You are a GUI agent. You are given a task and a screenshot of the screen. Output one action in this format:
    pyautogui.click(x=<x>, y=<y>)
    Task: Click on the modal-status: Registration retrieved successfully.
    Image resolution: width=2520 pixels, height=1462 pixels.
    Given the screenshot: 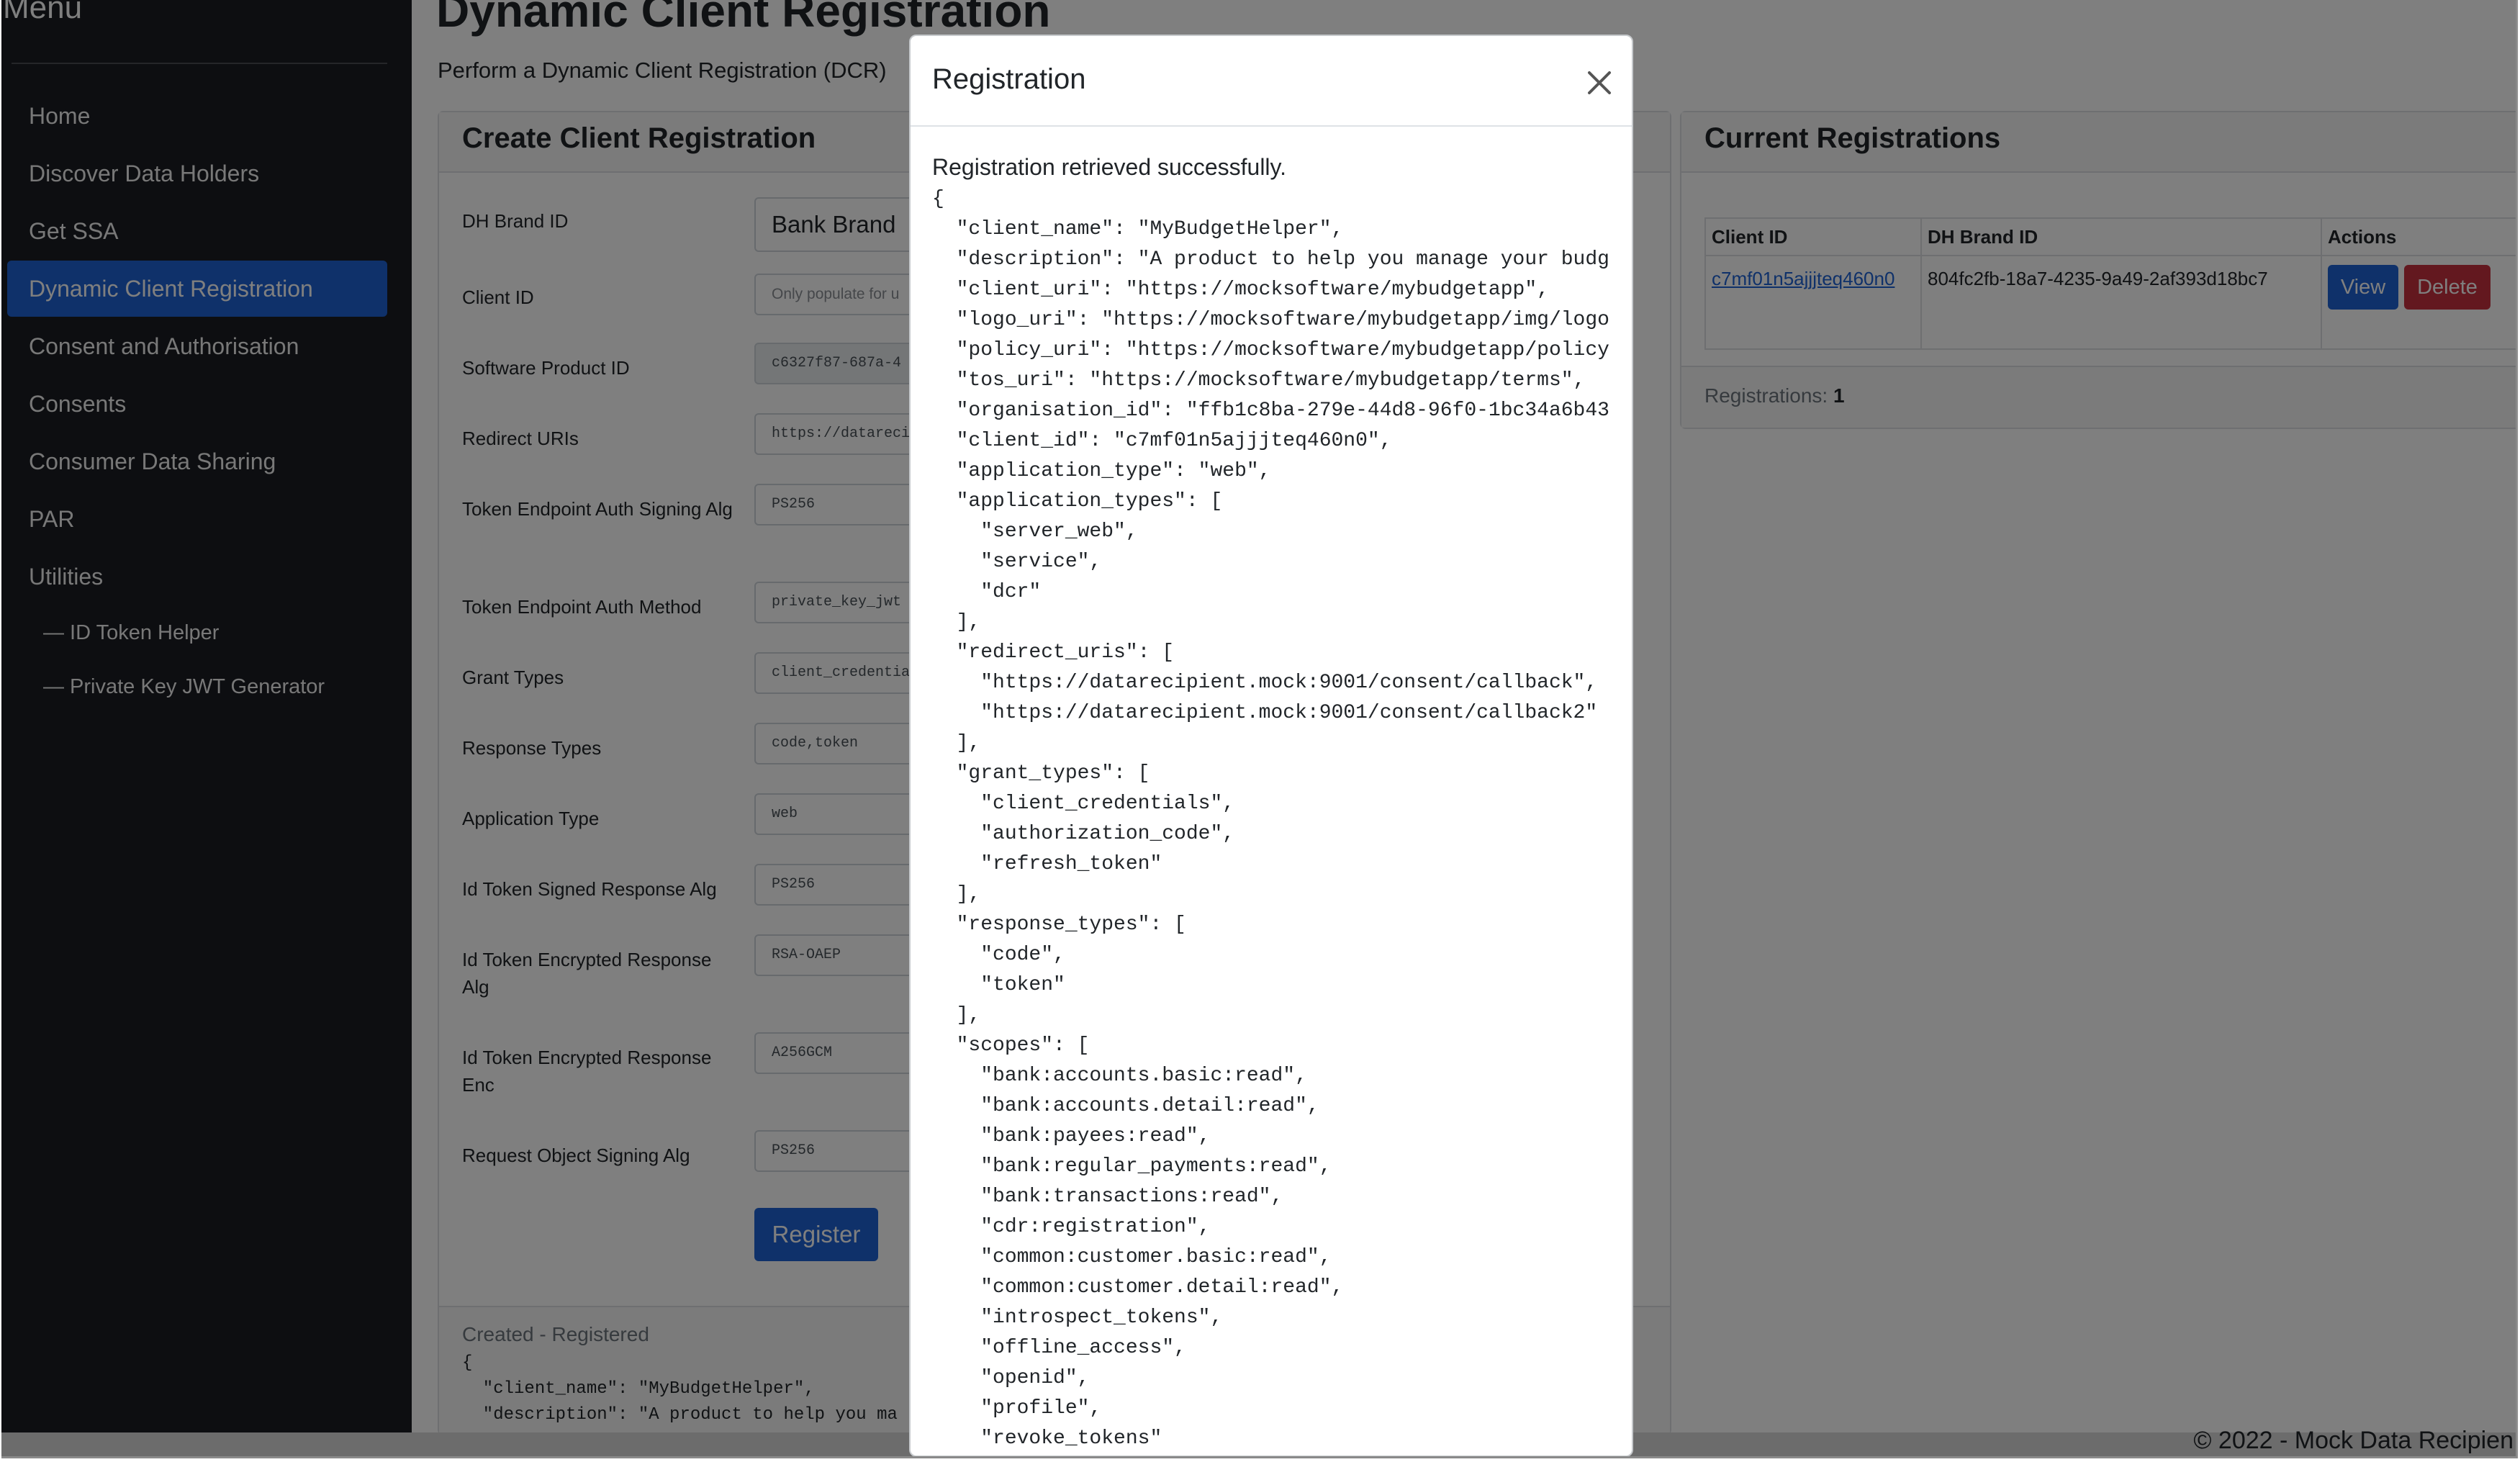 What is the action you would take?
    pyautogui.click(x=1109, y=167)
    